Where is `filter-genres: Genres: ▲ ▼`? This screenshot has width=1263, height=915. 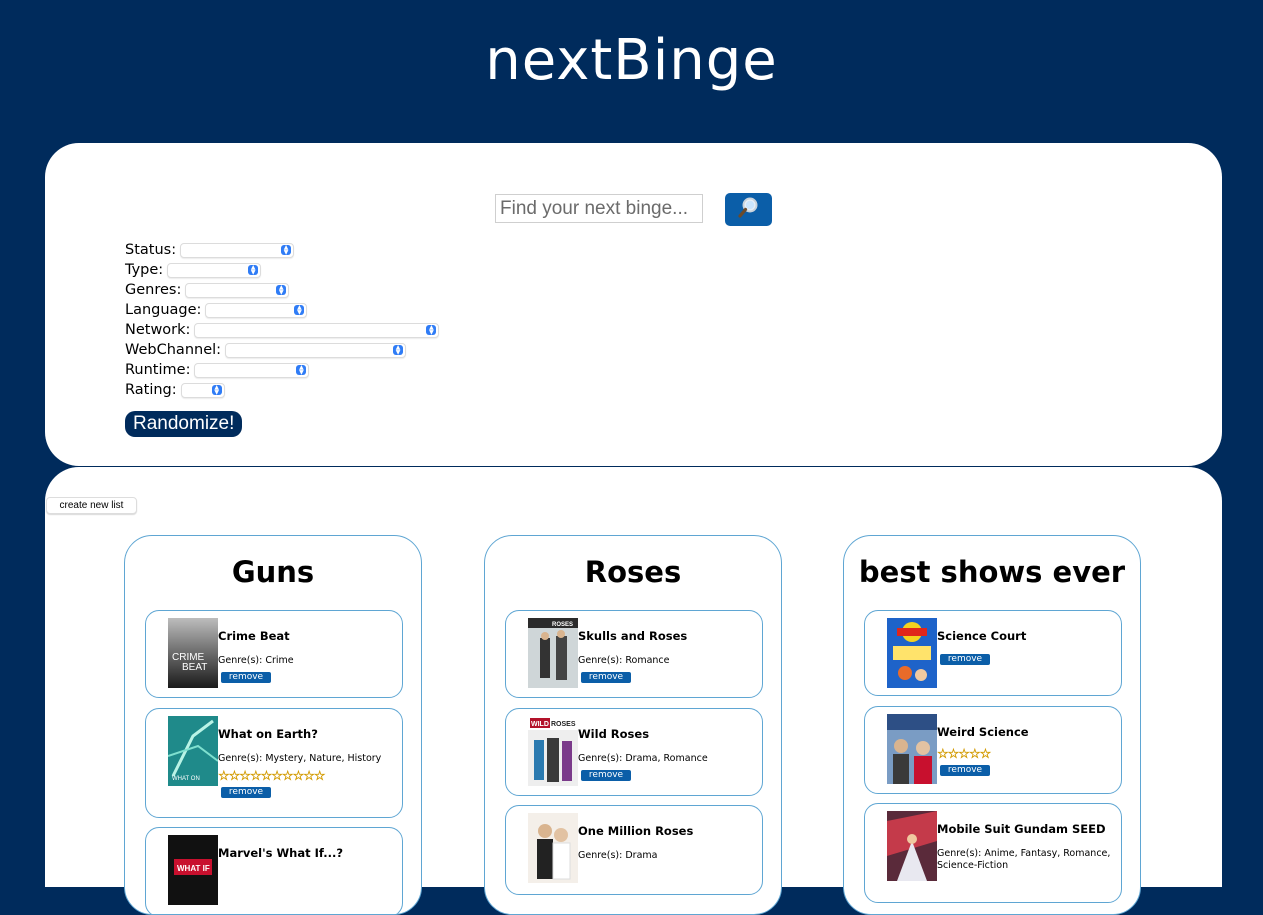
filter-genres: Genres: ▲ ▼ is located at coordinates (282, 290).